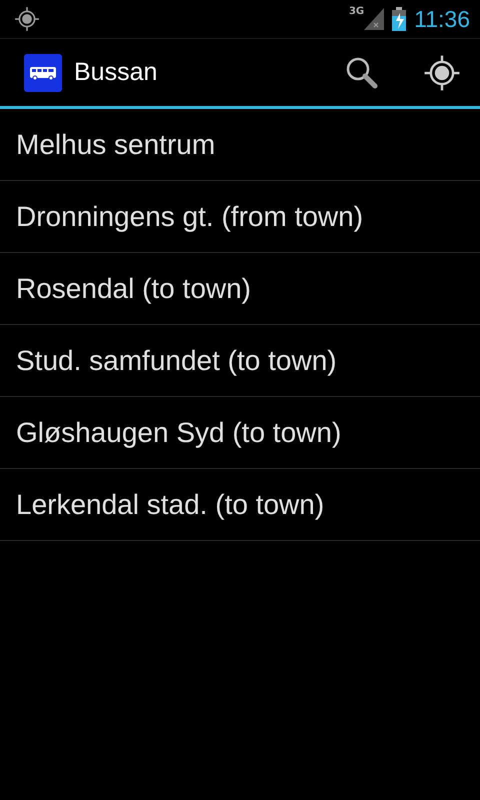 The image size is (480, 800). I want to click on signal-icon, so click(374, 19).